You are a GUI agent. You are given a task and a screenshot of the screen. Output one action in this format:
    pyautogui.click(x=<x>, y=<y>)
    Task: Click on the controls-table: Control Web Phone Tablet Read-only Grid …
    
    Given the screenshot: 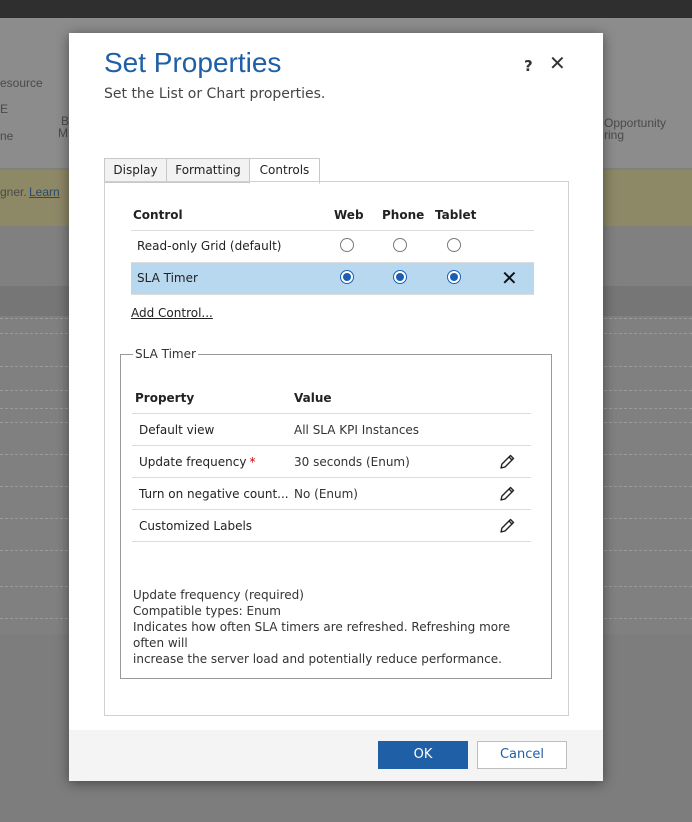 What is the action you would take?
    pyautogui.click(x=332, y=248)
    